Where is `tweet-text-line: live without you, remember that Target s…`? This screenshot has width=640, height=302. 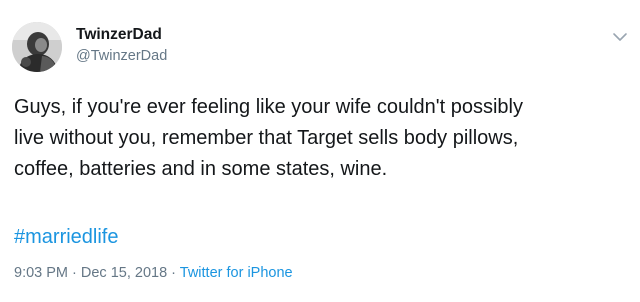
tweet-text-line: live without you, remember that Target s… is located at coordinates (266, 138).